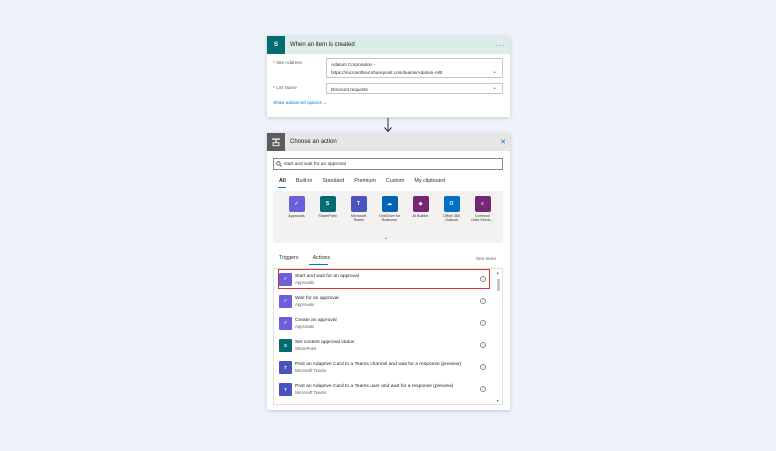 This screenshot has width=776, height=451. Describe the element at coordinates (482, 204) in the screenshot. I see `database-icon: ≡` at that location.